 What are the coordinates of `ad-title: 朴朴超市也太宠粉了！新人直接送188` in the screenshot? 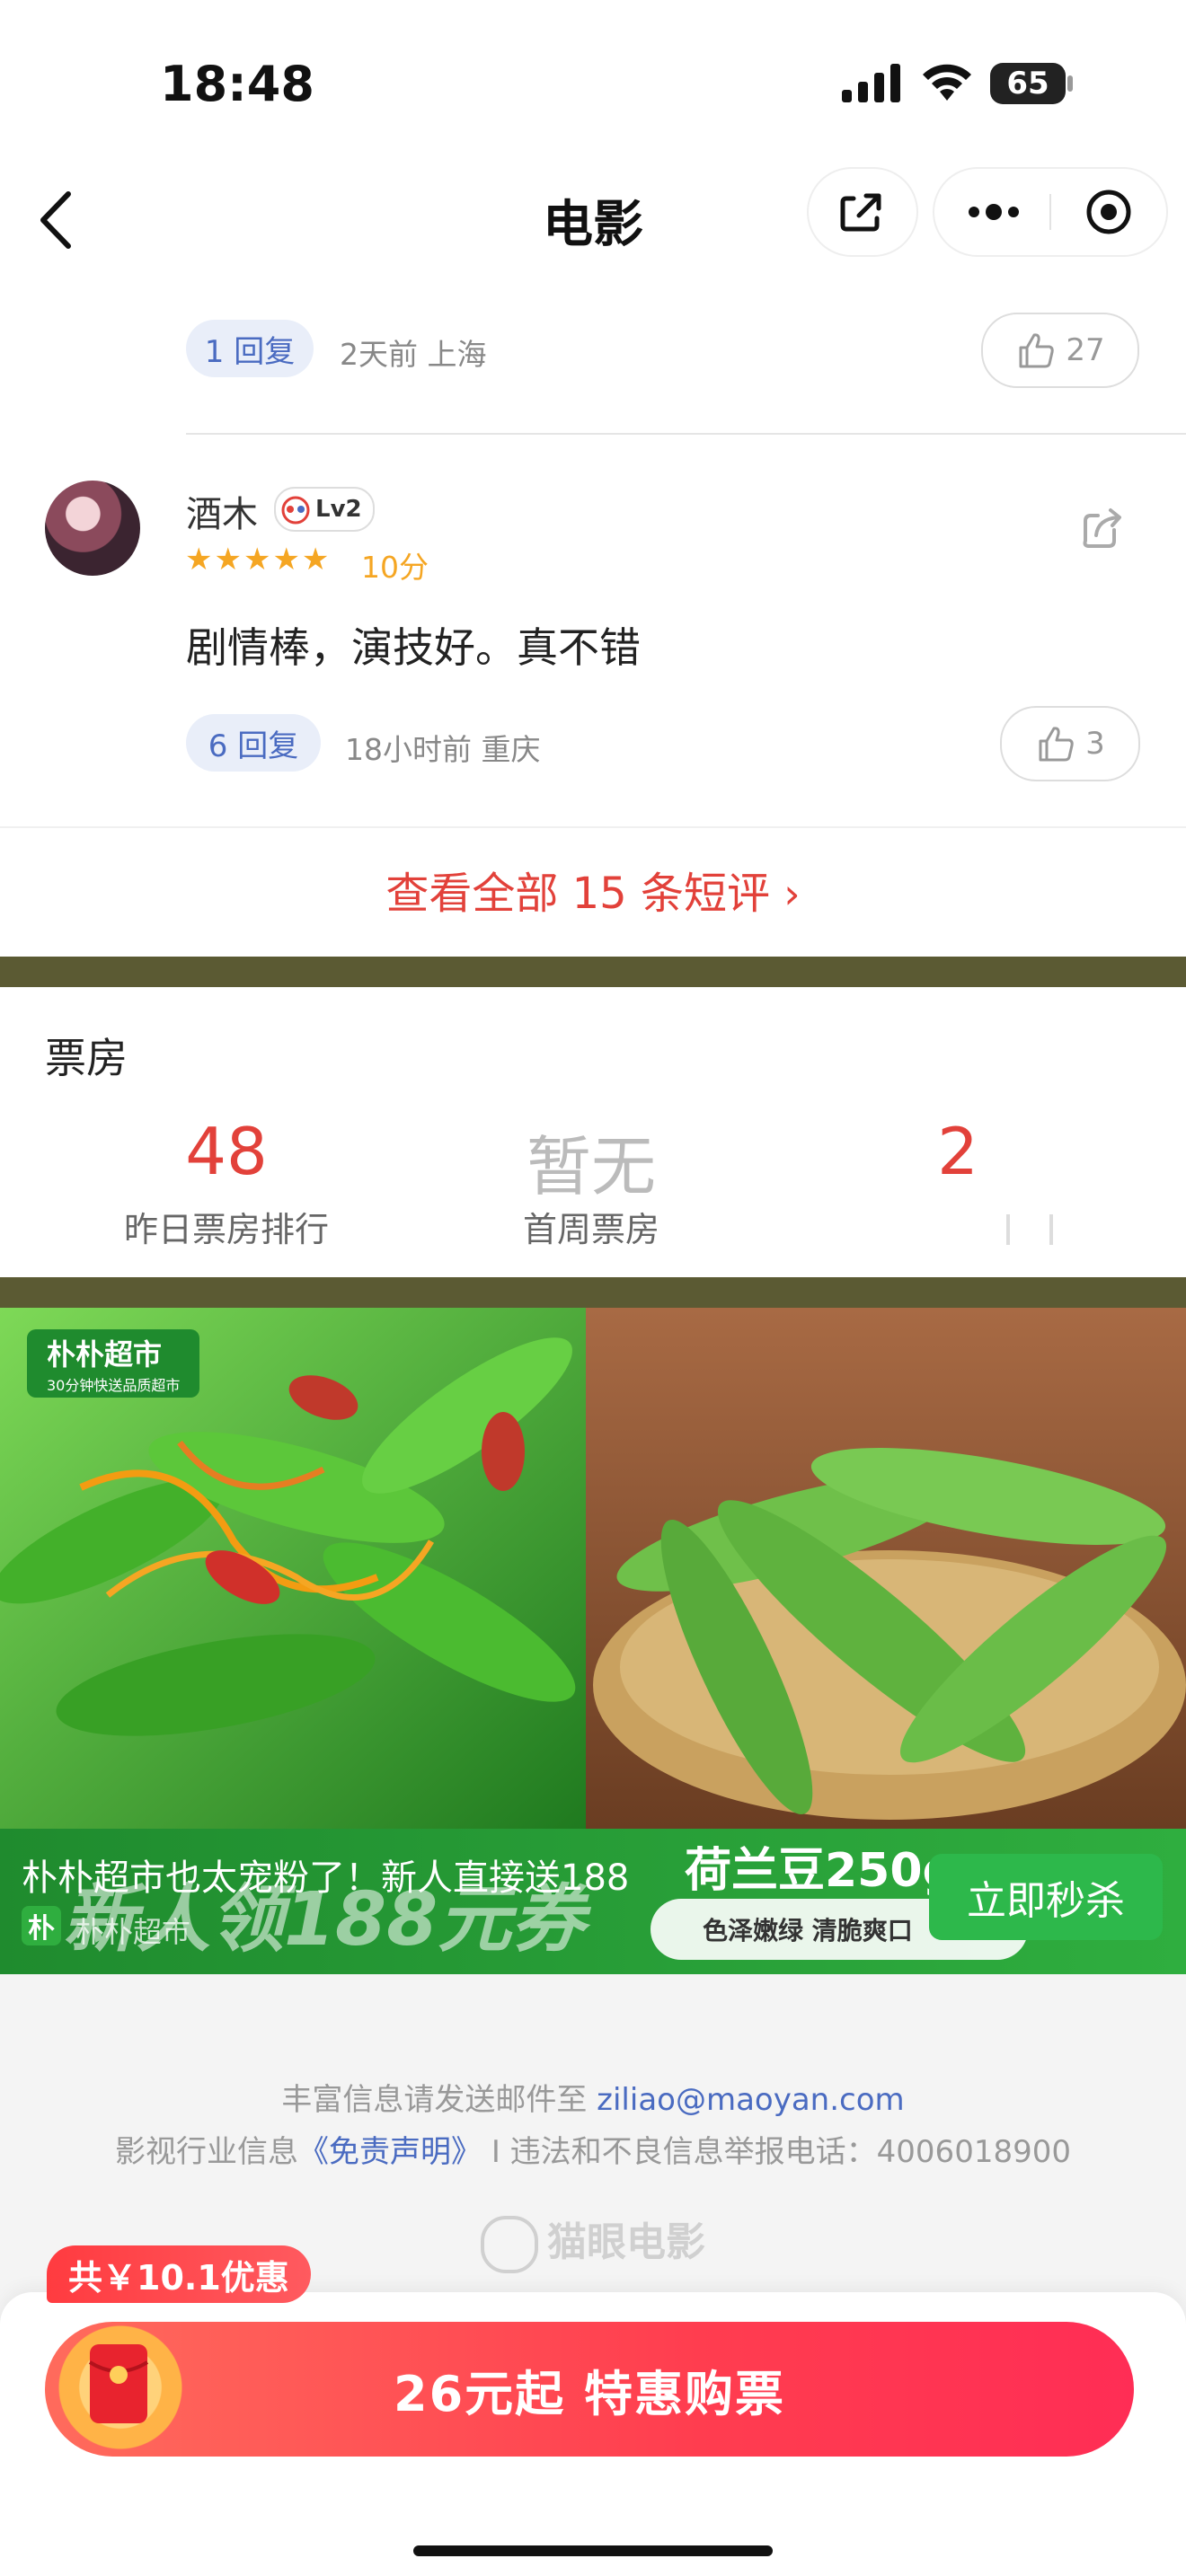 It's located at (326, 1878).